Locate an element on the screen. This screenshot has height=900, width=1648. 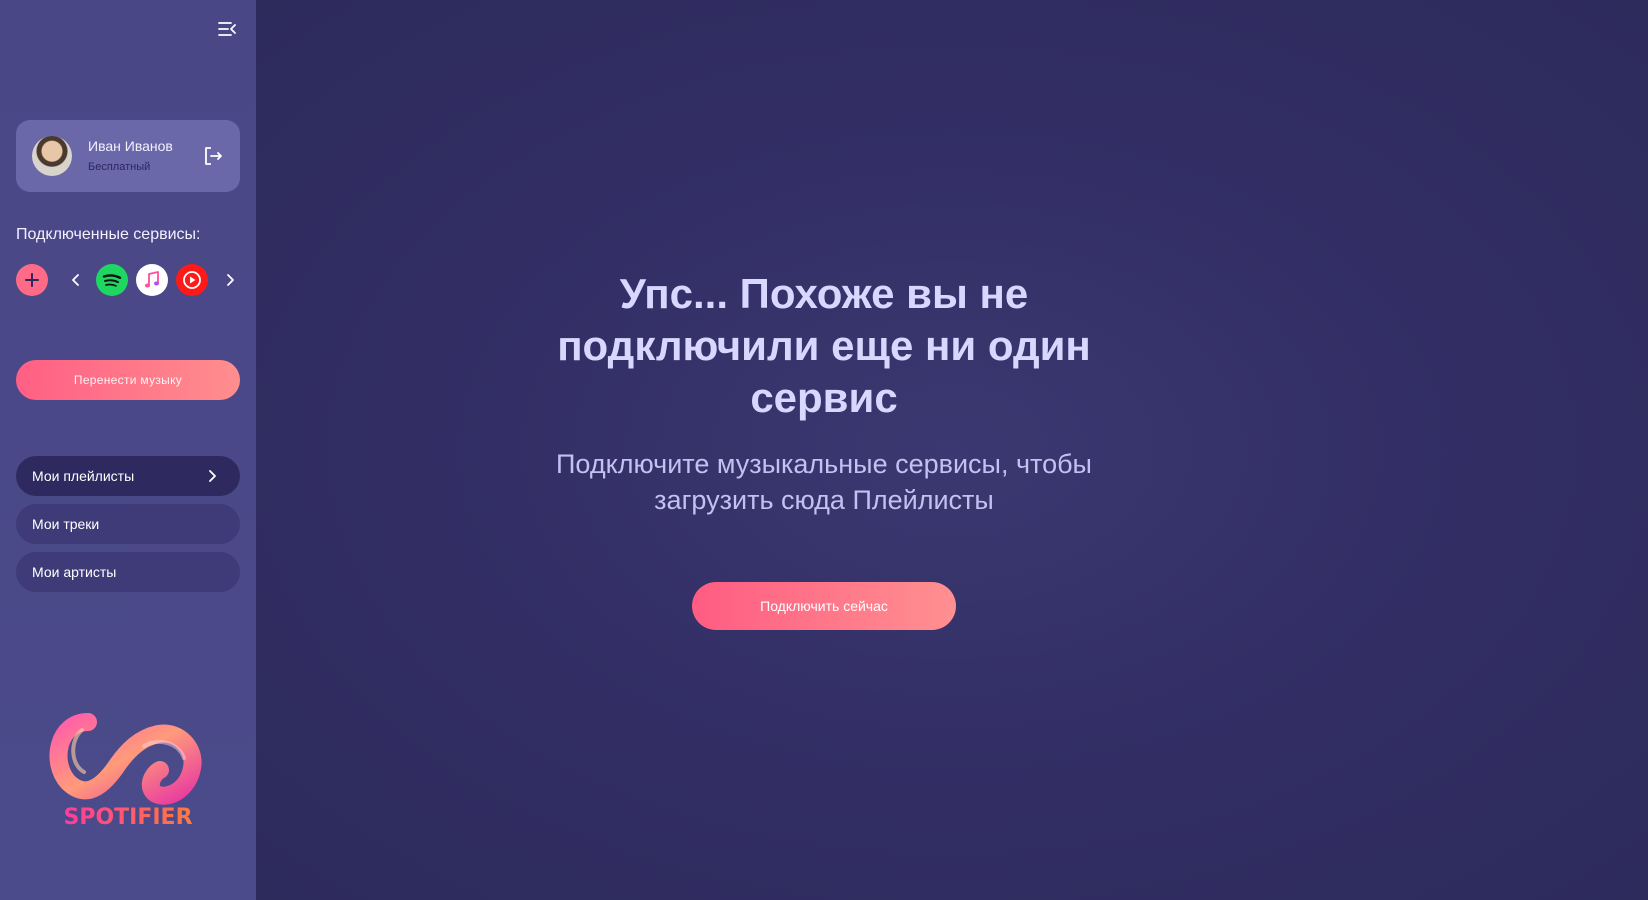
plus-icon is located at coordinates (32, 280).